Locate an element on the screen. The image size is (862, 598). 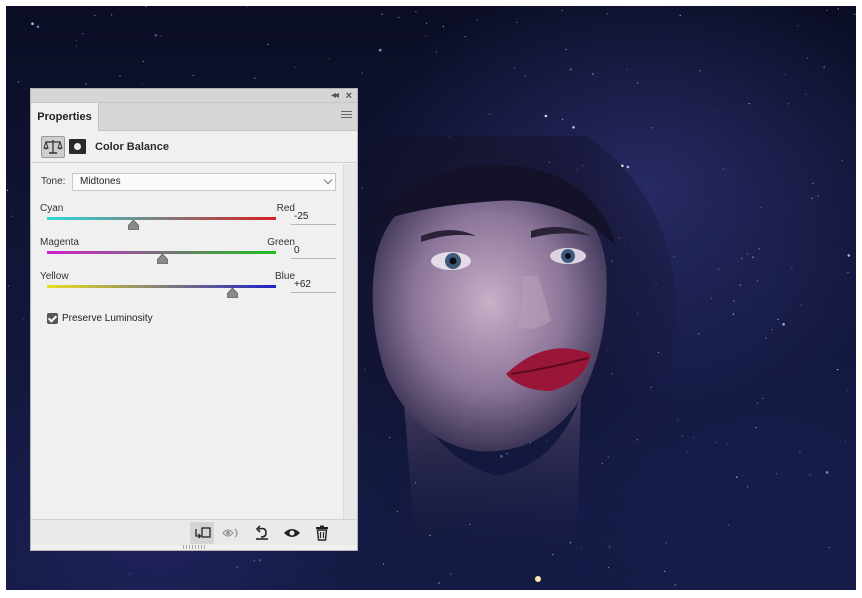
delete-icon is located at coordinates (322, 533).